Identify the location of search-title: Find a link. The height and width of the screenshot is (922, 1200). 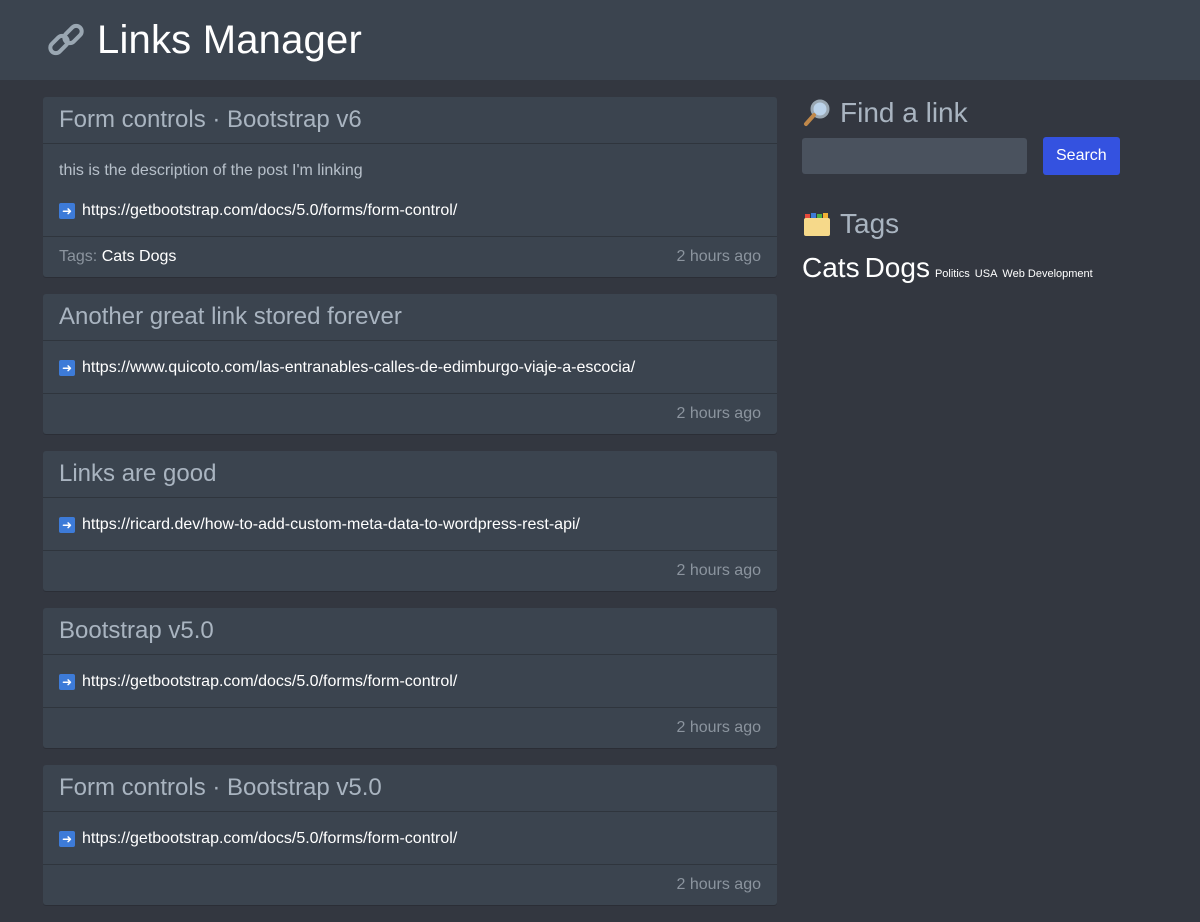
(904, 112).